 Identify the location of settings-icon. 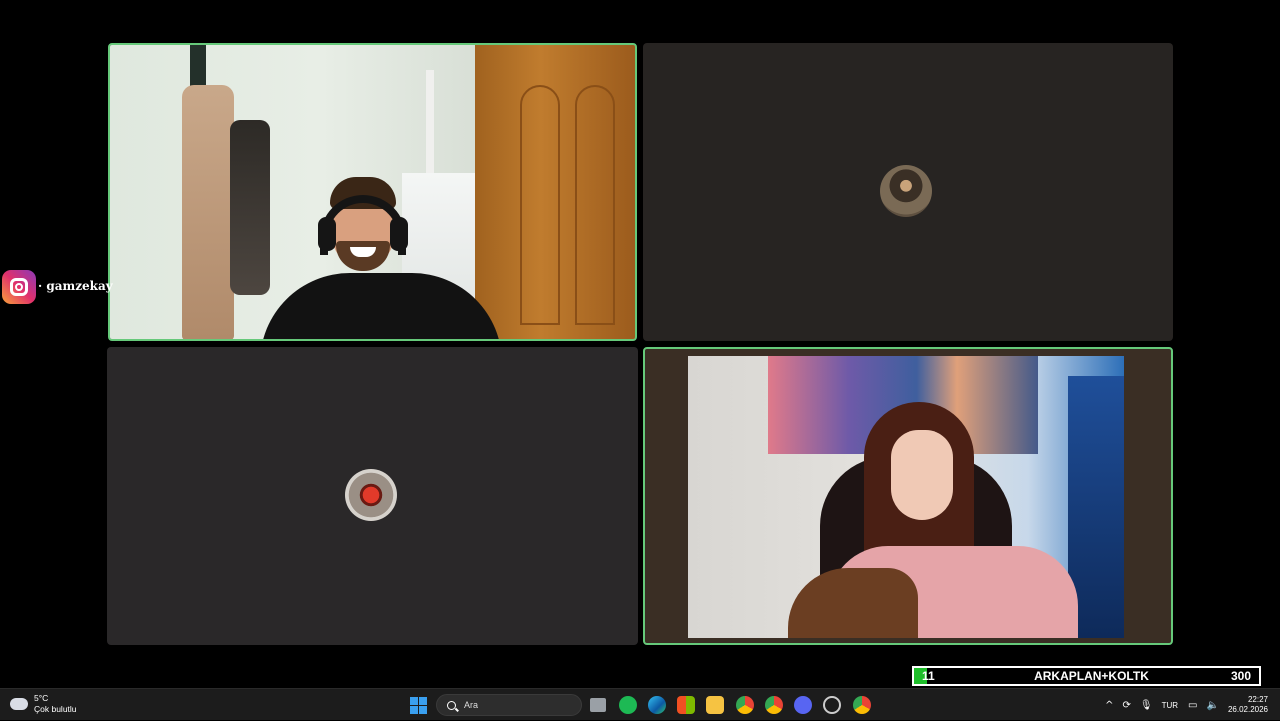
(832, 705).